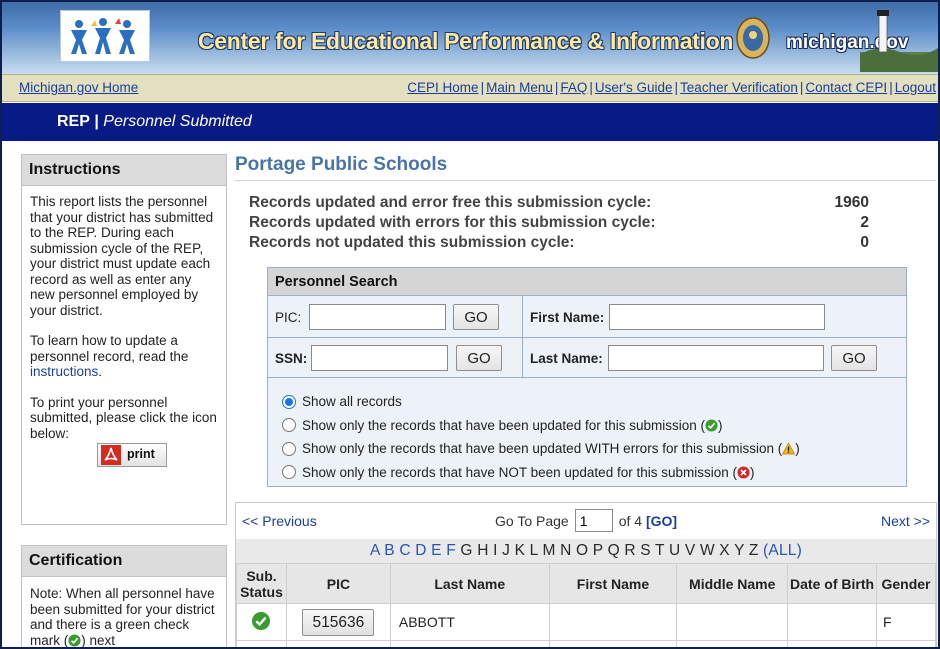 The image size is (940, 649). I want to click on gender-cell, so click(905, 643).